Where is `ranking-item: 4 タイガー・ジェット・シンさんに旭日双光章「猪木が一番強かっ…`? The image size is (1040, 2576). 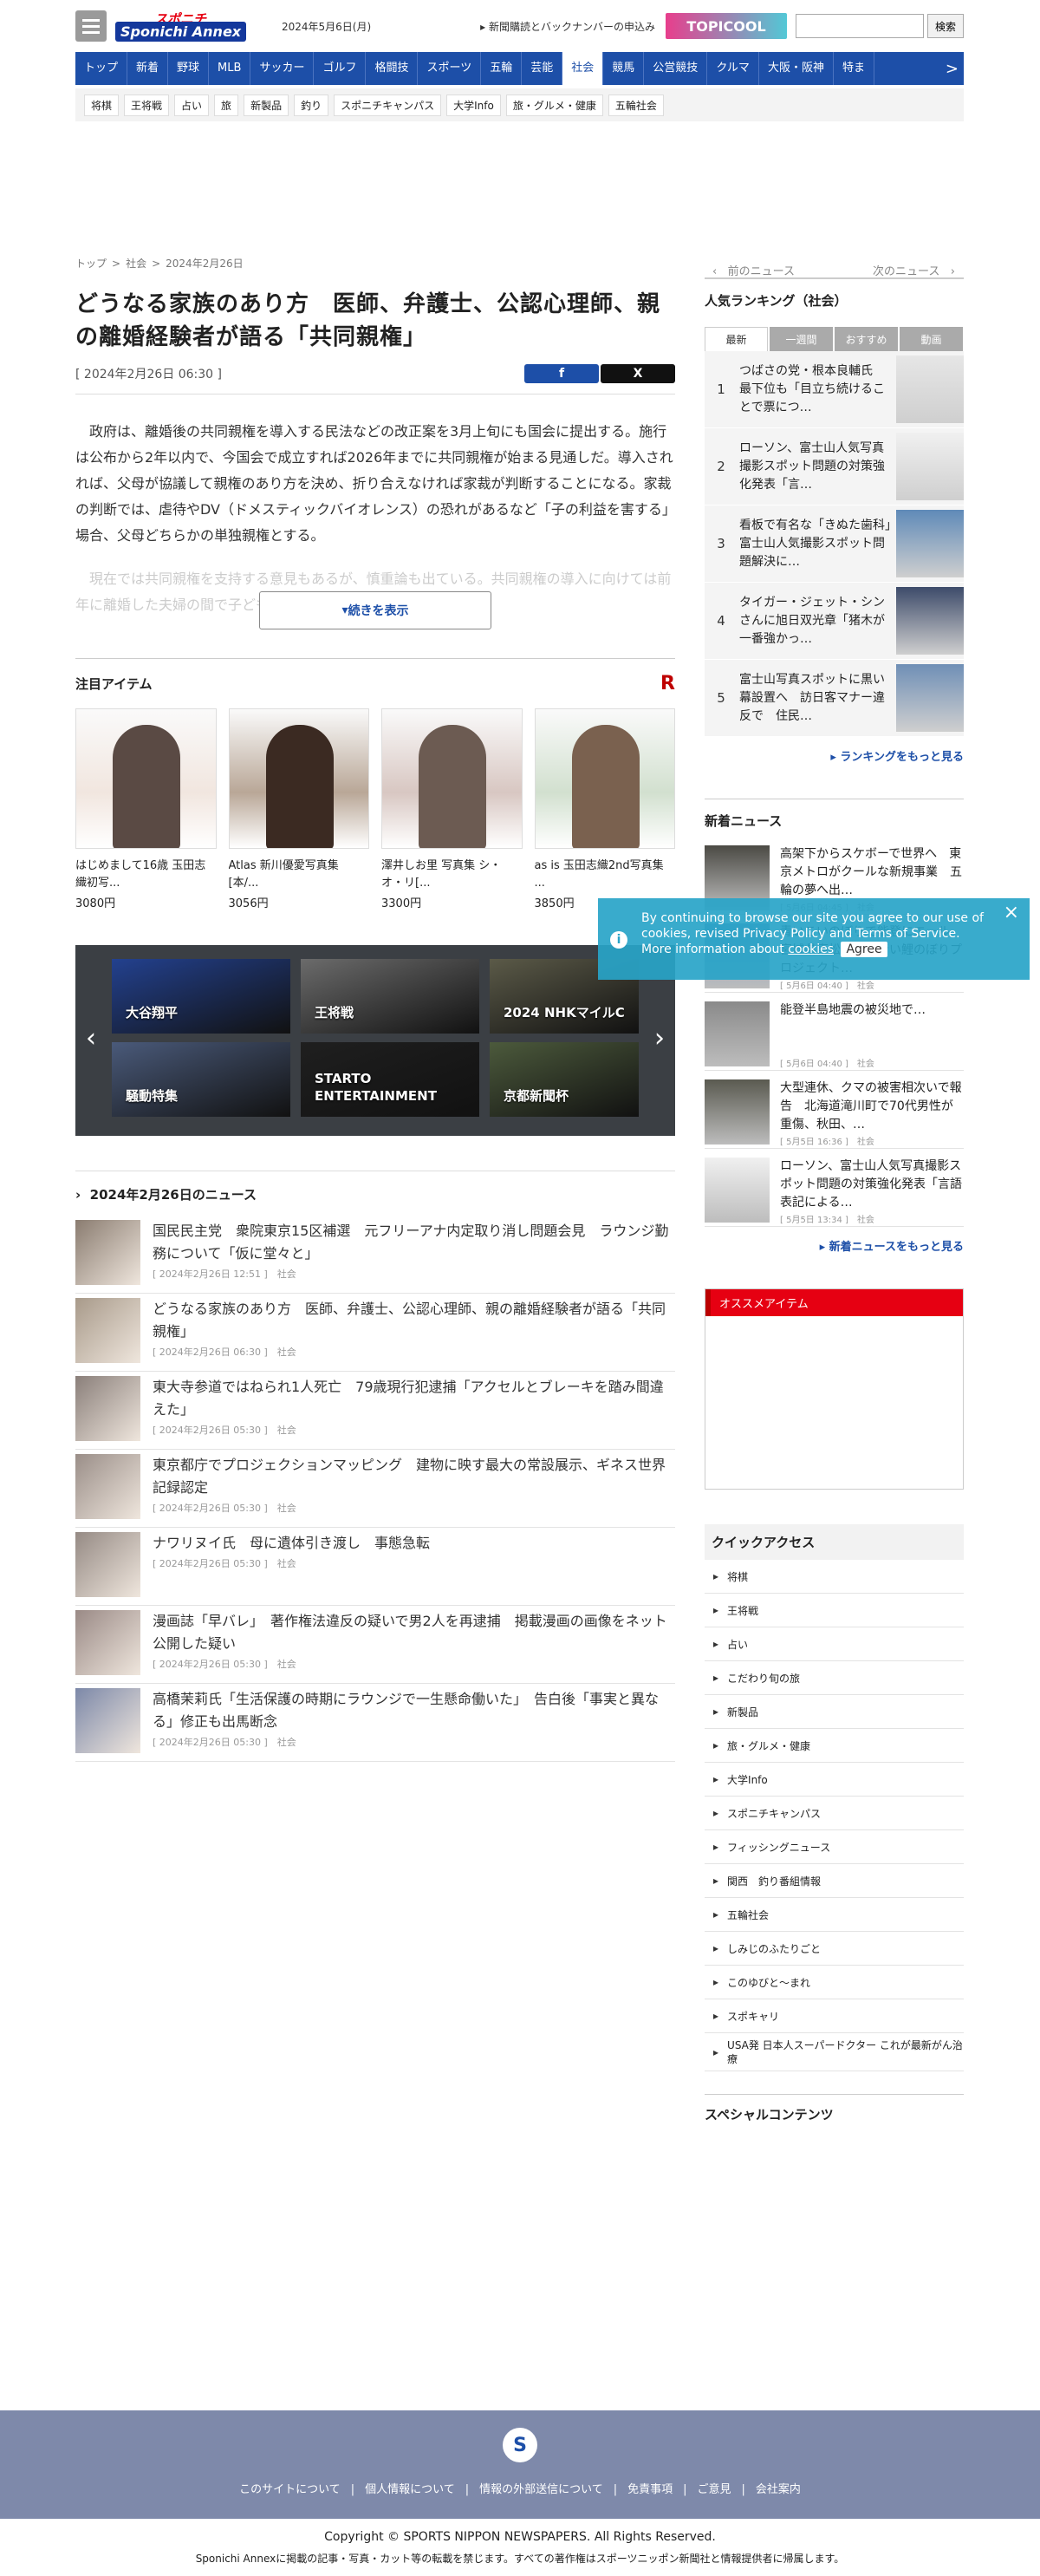 ranking-item: 4 タイガー・ジェット・シンさんに旭日双光章「猪木が一番強かっ… is located at coordinates (834, 622).